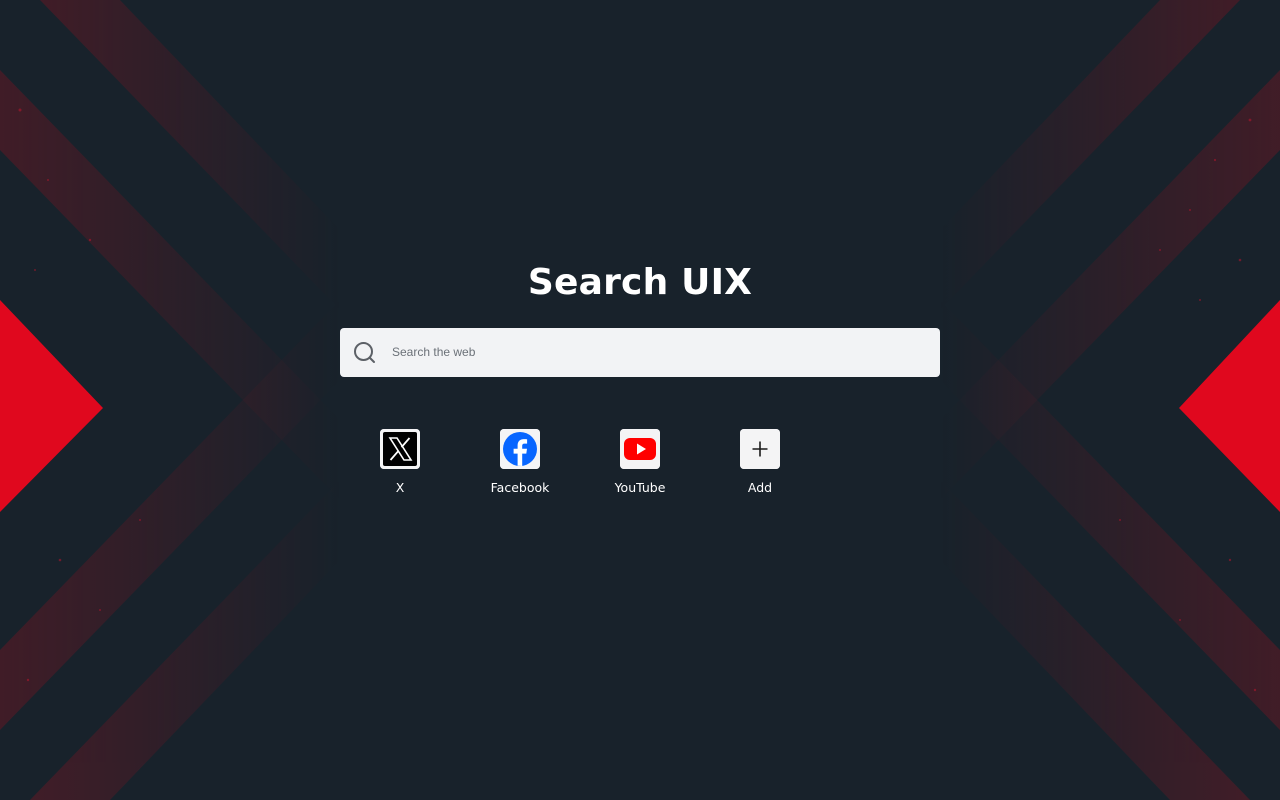 The height and width of the screenshot is (800, 1280). I want to click on x-logo-icon, so click(400, 449).